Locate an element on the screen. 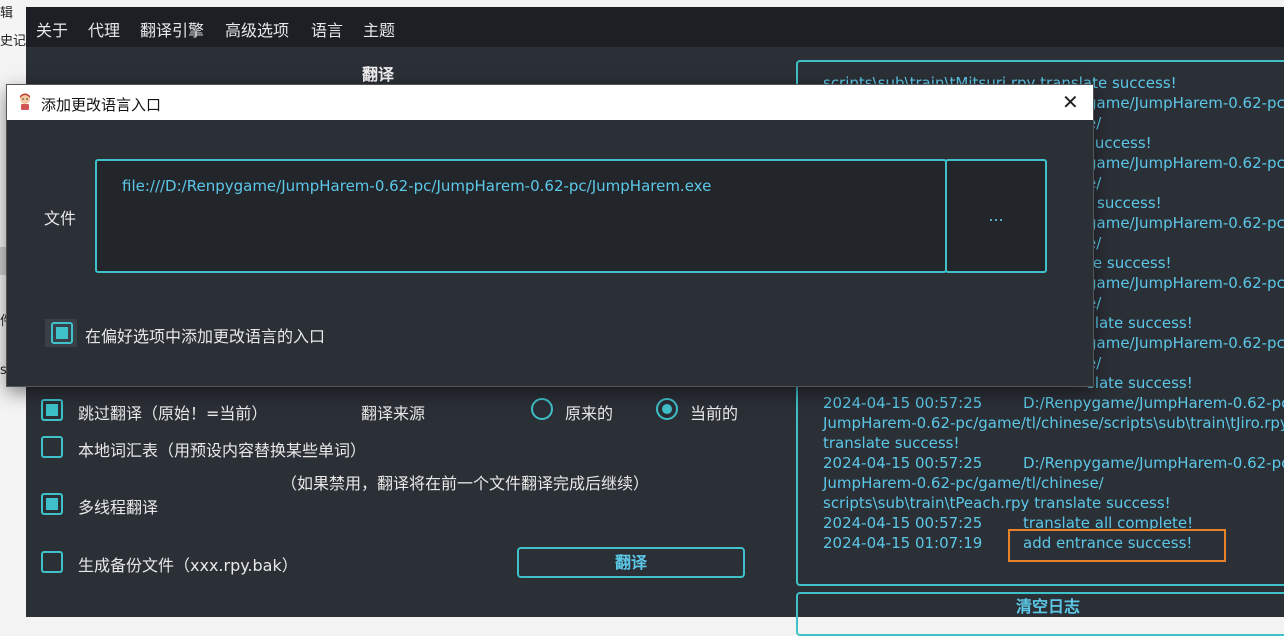  backup-label: 生成备份文件（xxx.rpy.bak） is located at coordinates (188, 565).